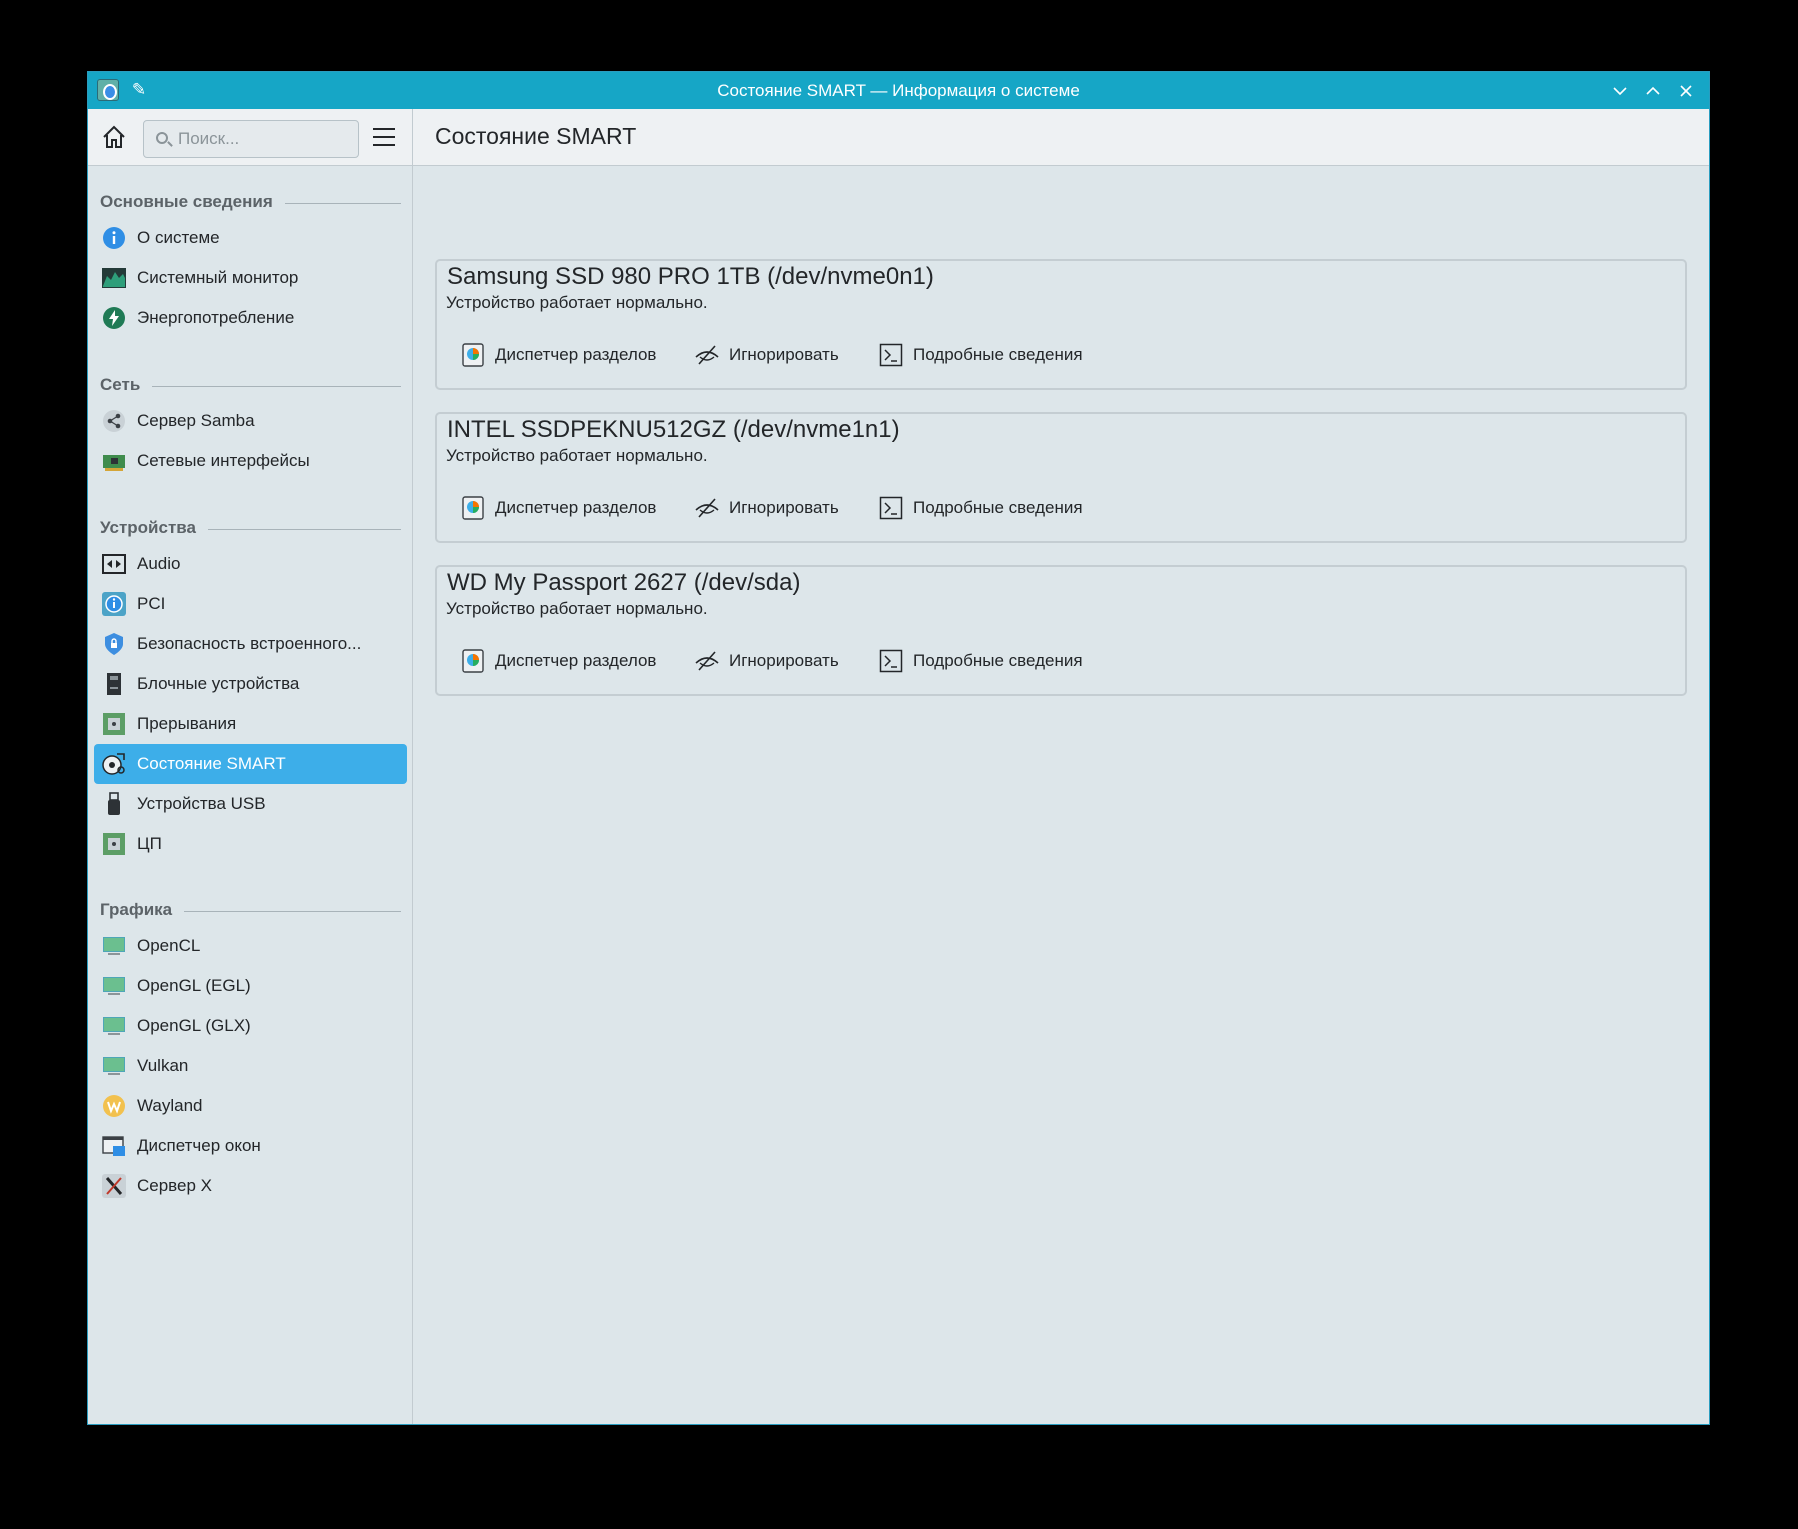  I want to click on maximize-button, so click(1653, 91).